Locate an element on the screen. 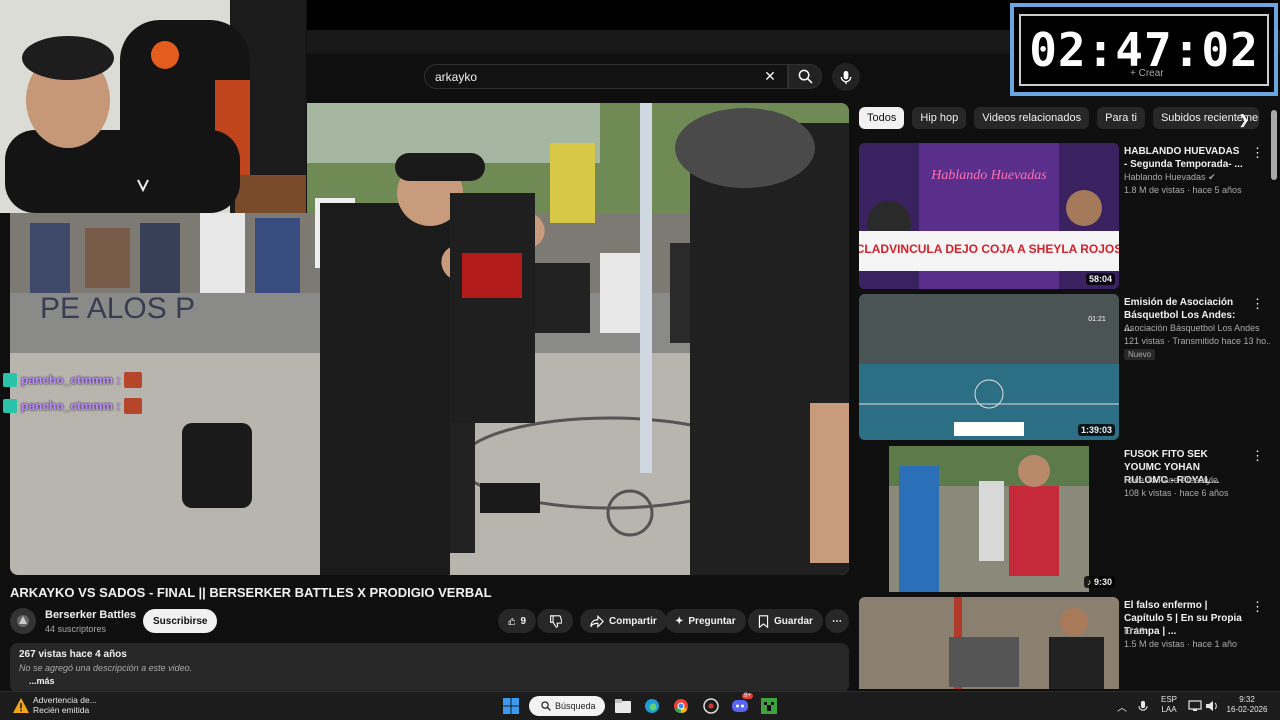  taskbar-search: Búsqueda is located at coordinates (567, 706).